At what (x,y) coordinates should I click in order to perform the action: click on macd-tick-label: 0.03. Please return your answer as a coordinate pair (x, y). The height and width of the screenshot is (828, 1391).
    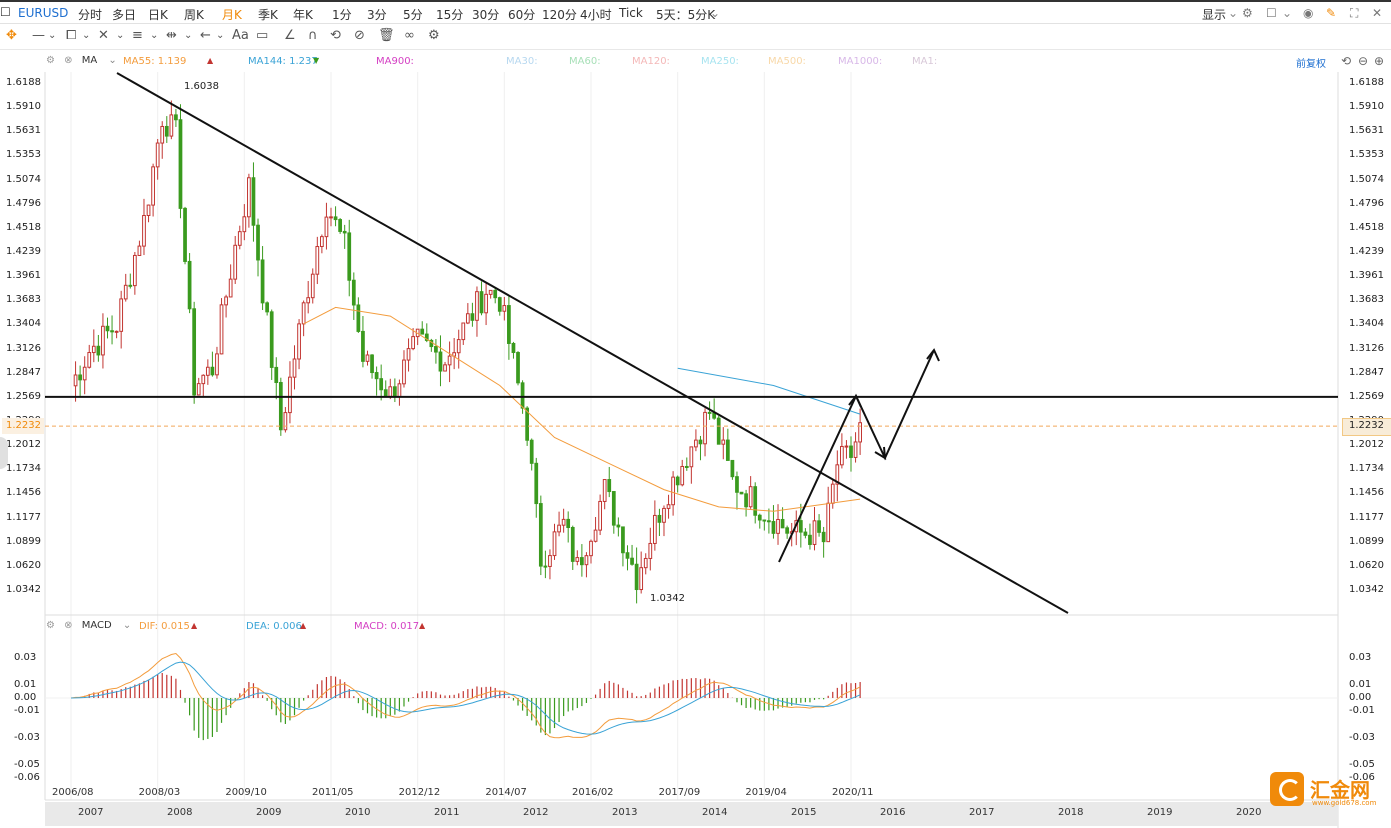
    Looking at the image, I should click on (1360, 657).